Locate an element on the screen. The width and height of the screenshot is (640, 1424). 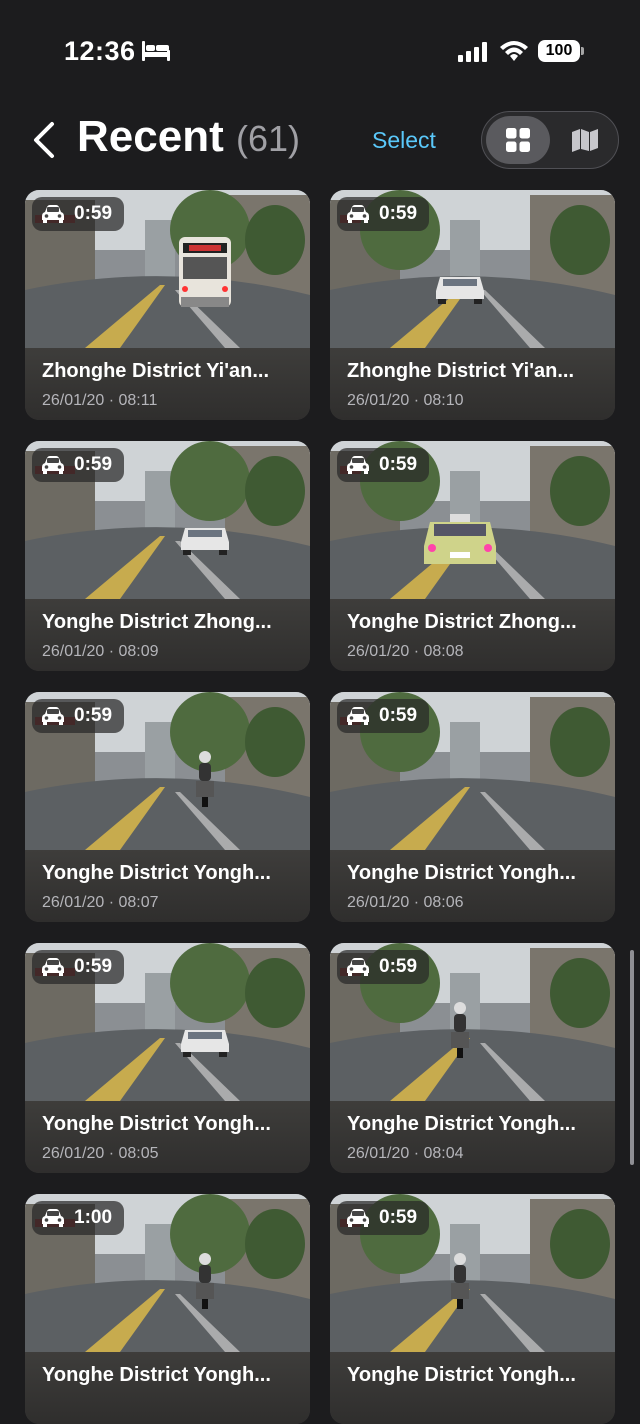
duration-text: 1:00 is located at coordinates (93, 1217).